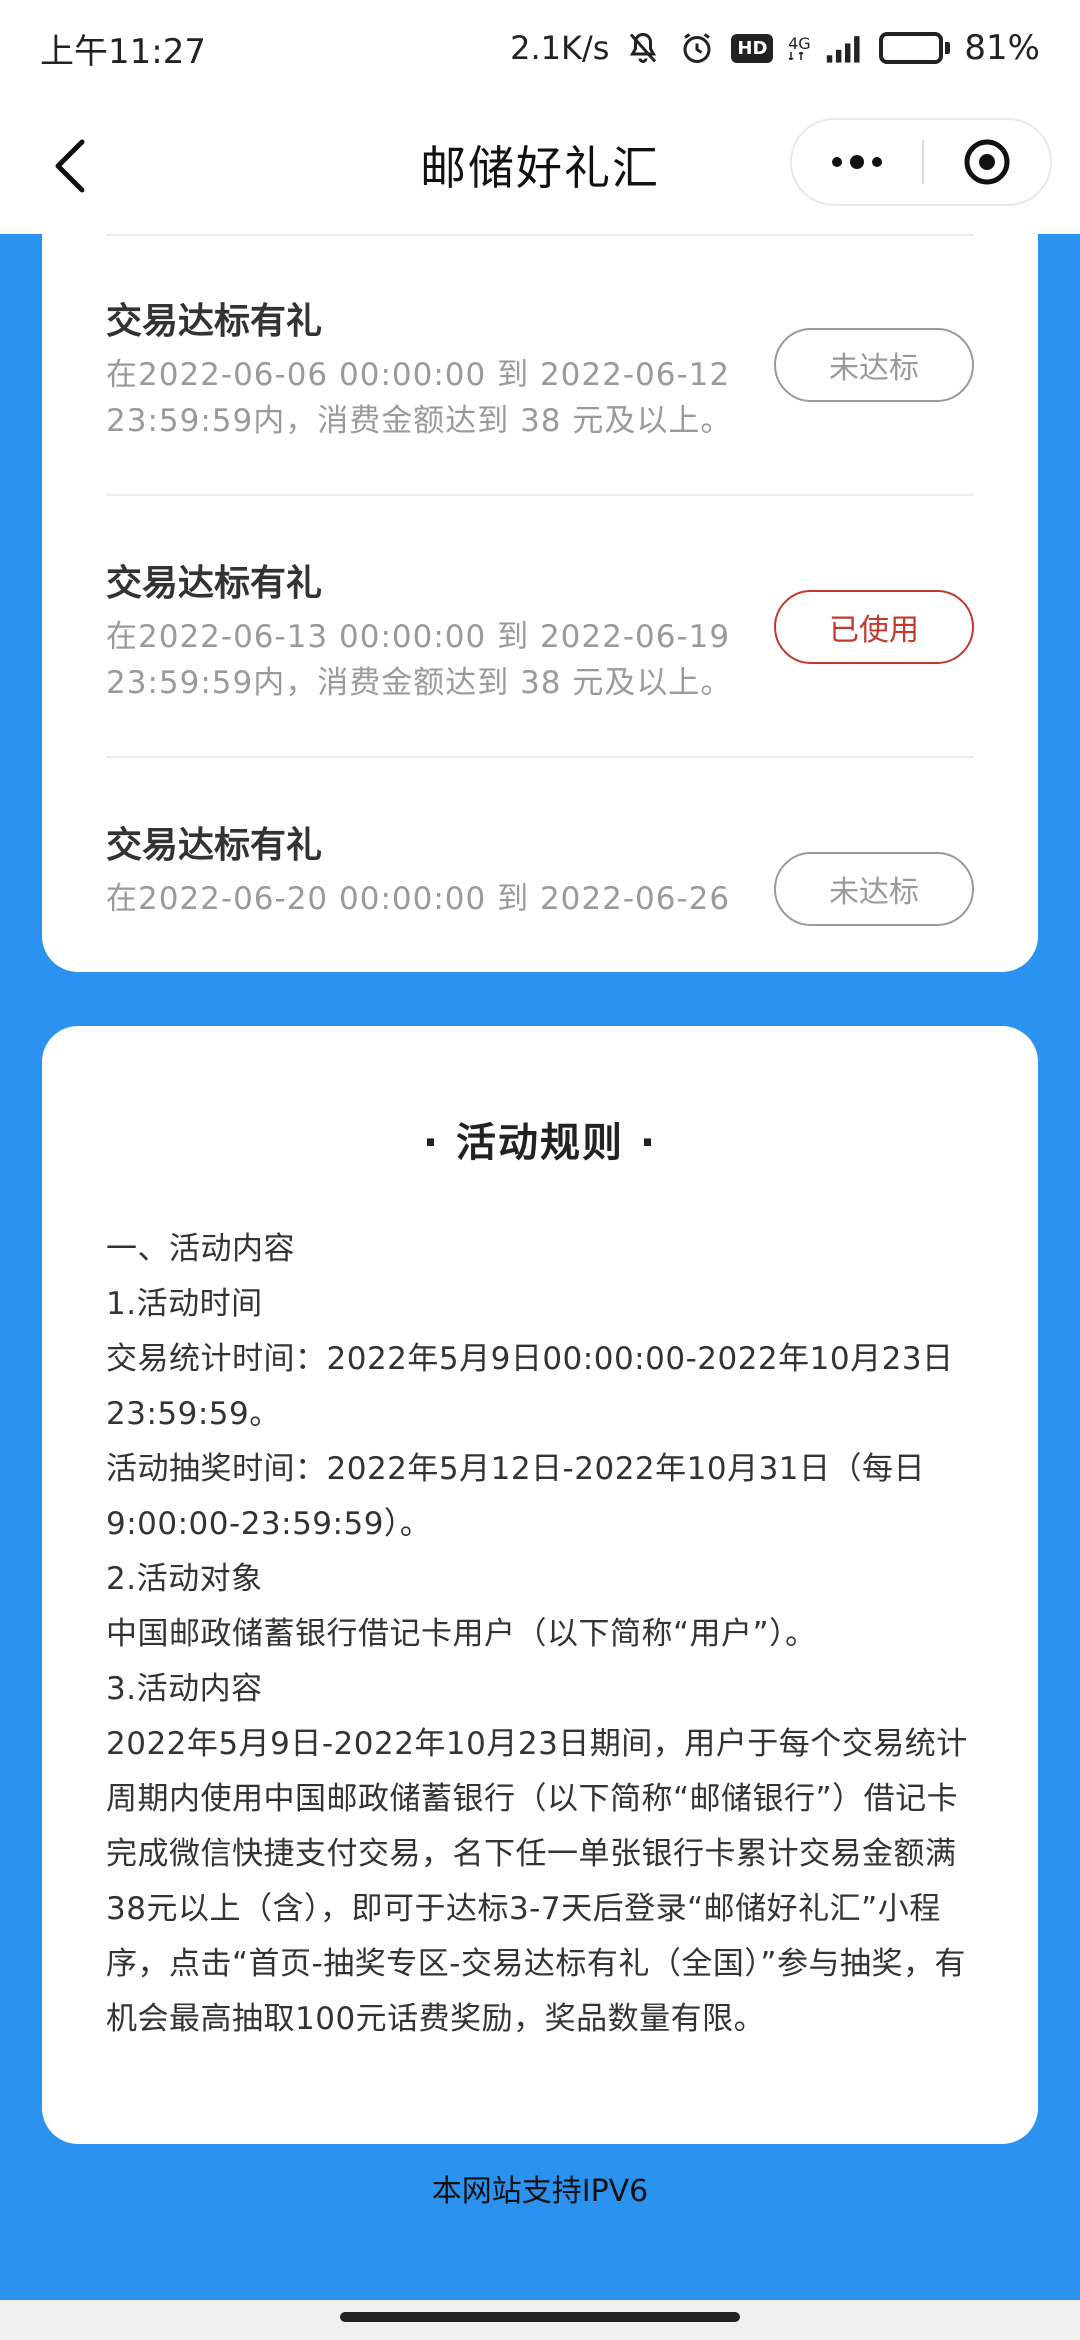 This screenshot has height=2340, width=1080. What do you see at coordinates (418, 637) in the screenshot?
I see `task-desc-line: 在2022-06-13 00:00:00 到 2022-06-19` at bounding box center [418, 637].